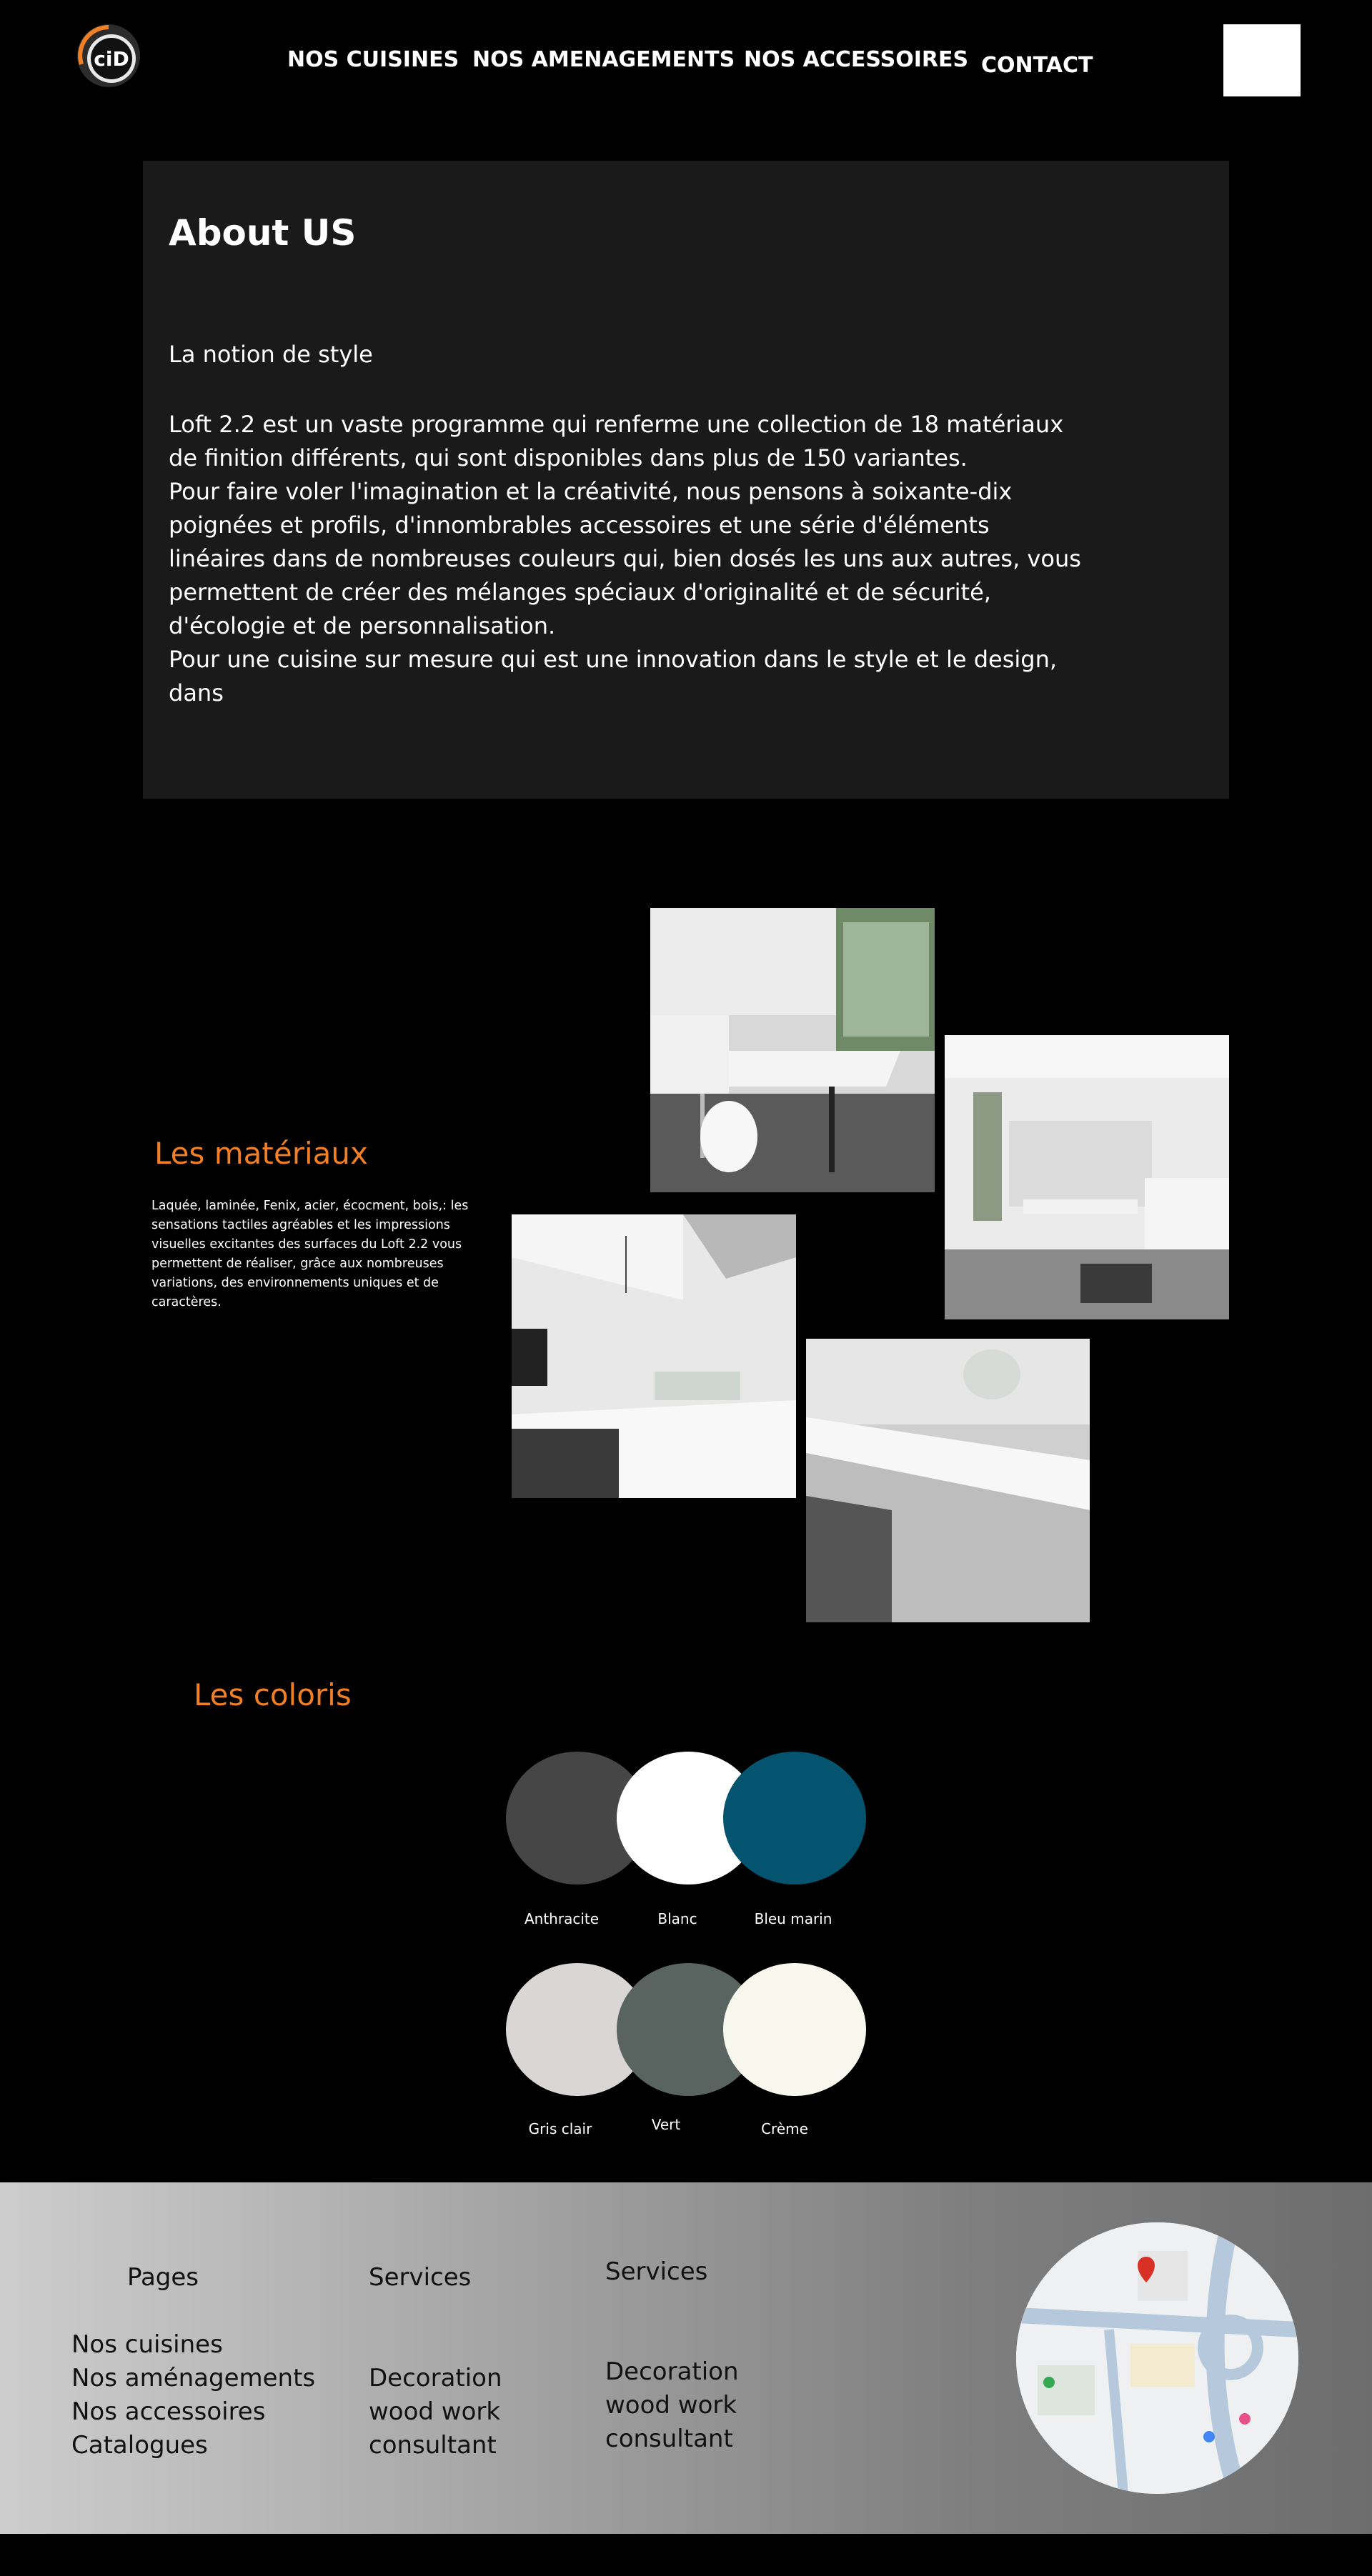 The width and height of the screenshot is (1372, 2576). Describe the element at coordinates (793, 1918) in the screenshot. I see `swatch-label: Bleu marin` at that location.